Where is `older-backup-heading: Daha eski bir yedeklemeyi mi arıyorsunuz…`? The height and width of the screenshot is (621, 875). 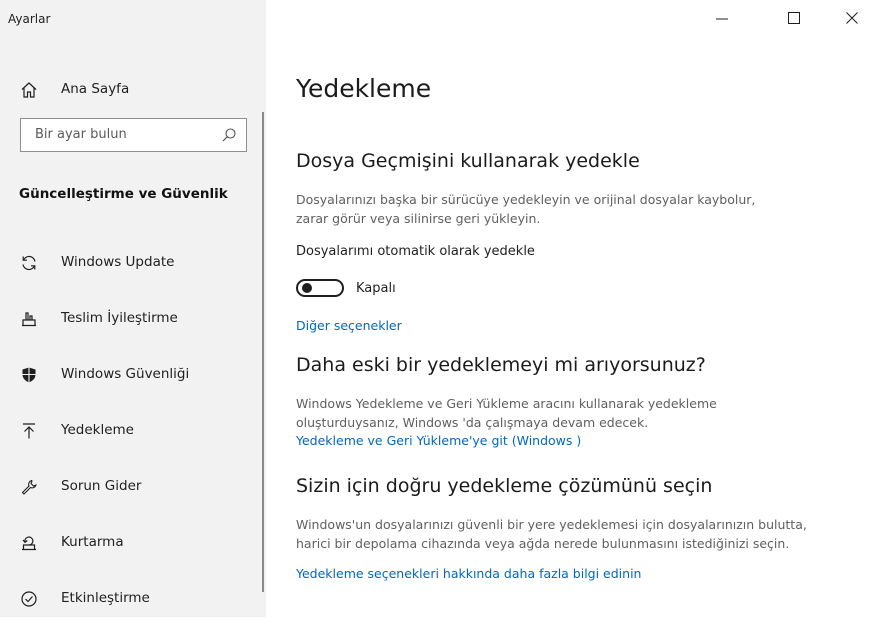
older-backup-heading: Daha eski bir yedeklemeyi mi arıyorsunuz… is located at coordinates (501, 365).